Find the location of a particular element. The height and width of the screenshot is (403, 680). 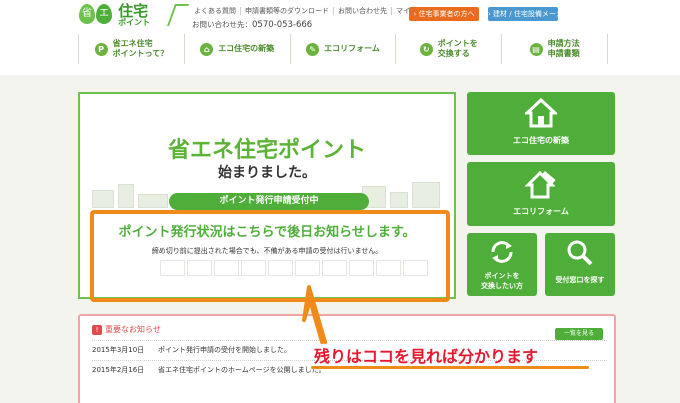

site-logo: 省エネ 住宅 ポイント is located at coordinates (134, 21).